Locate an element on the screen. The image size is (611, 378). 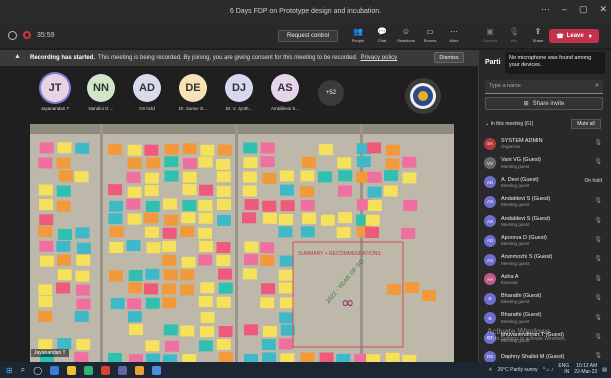
toolbar-button-mic: 🎙 Mic is located at coordinates (514, 36).